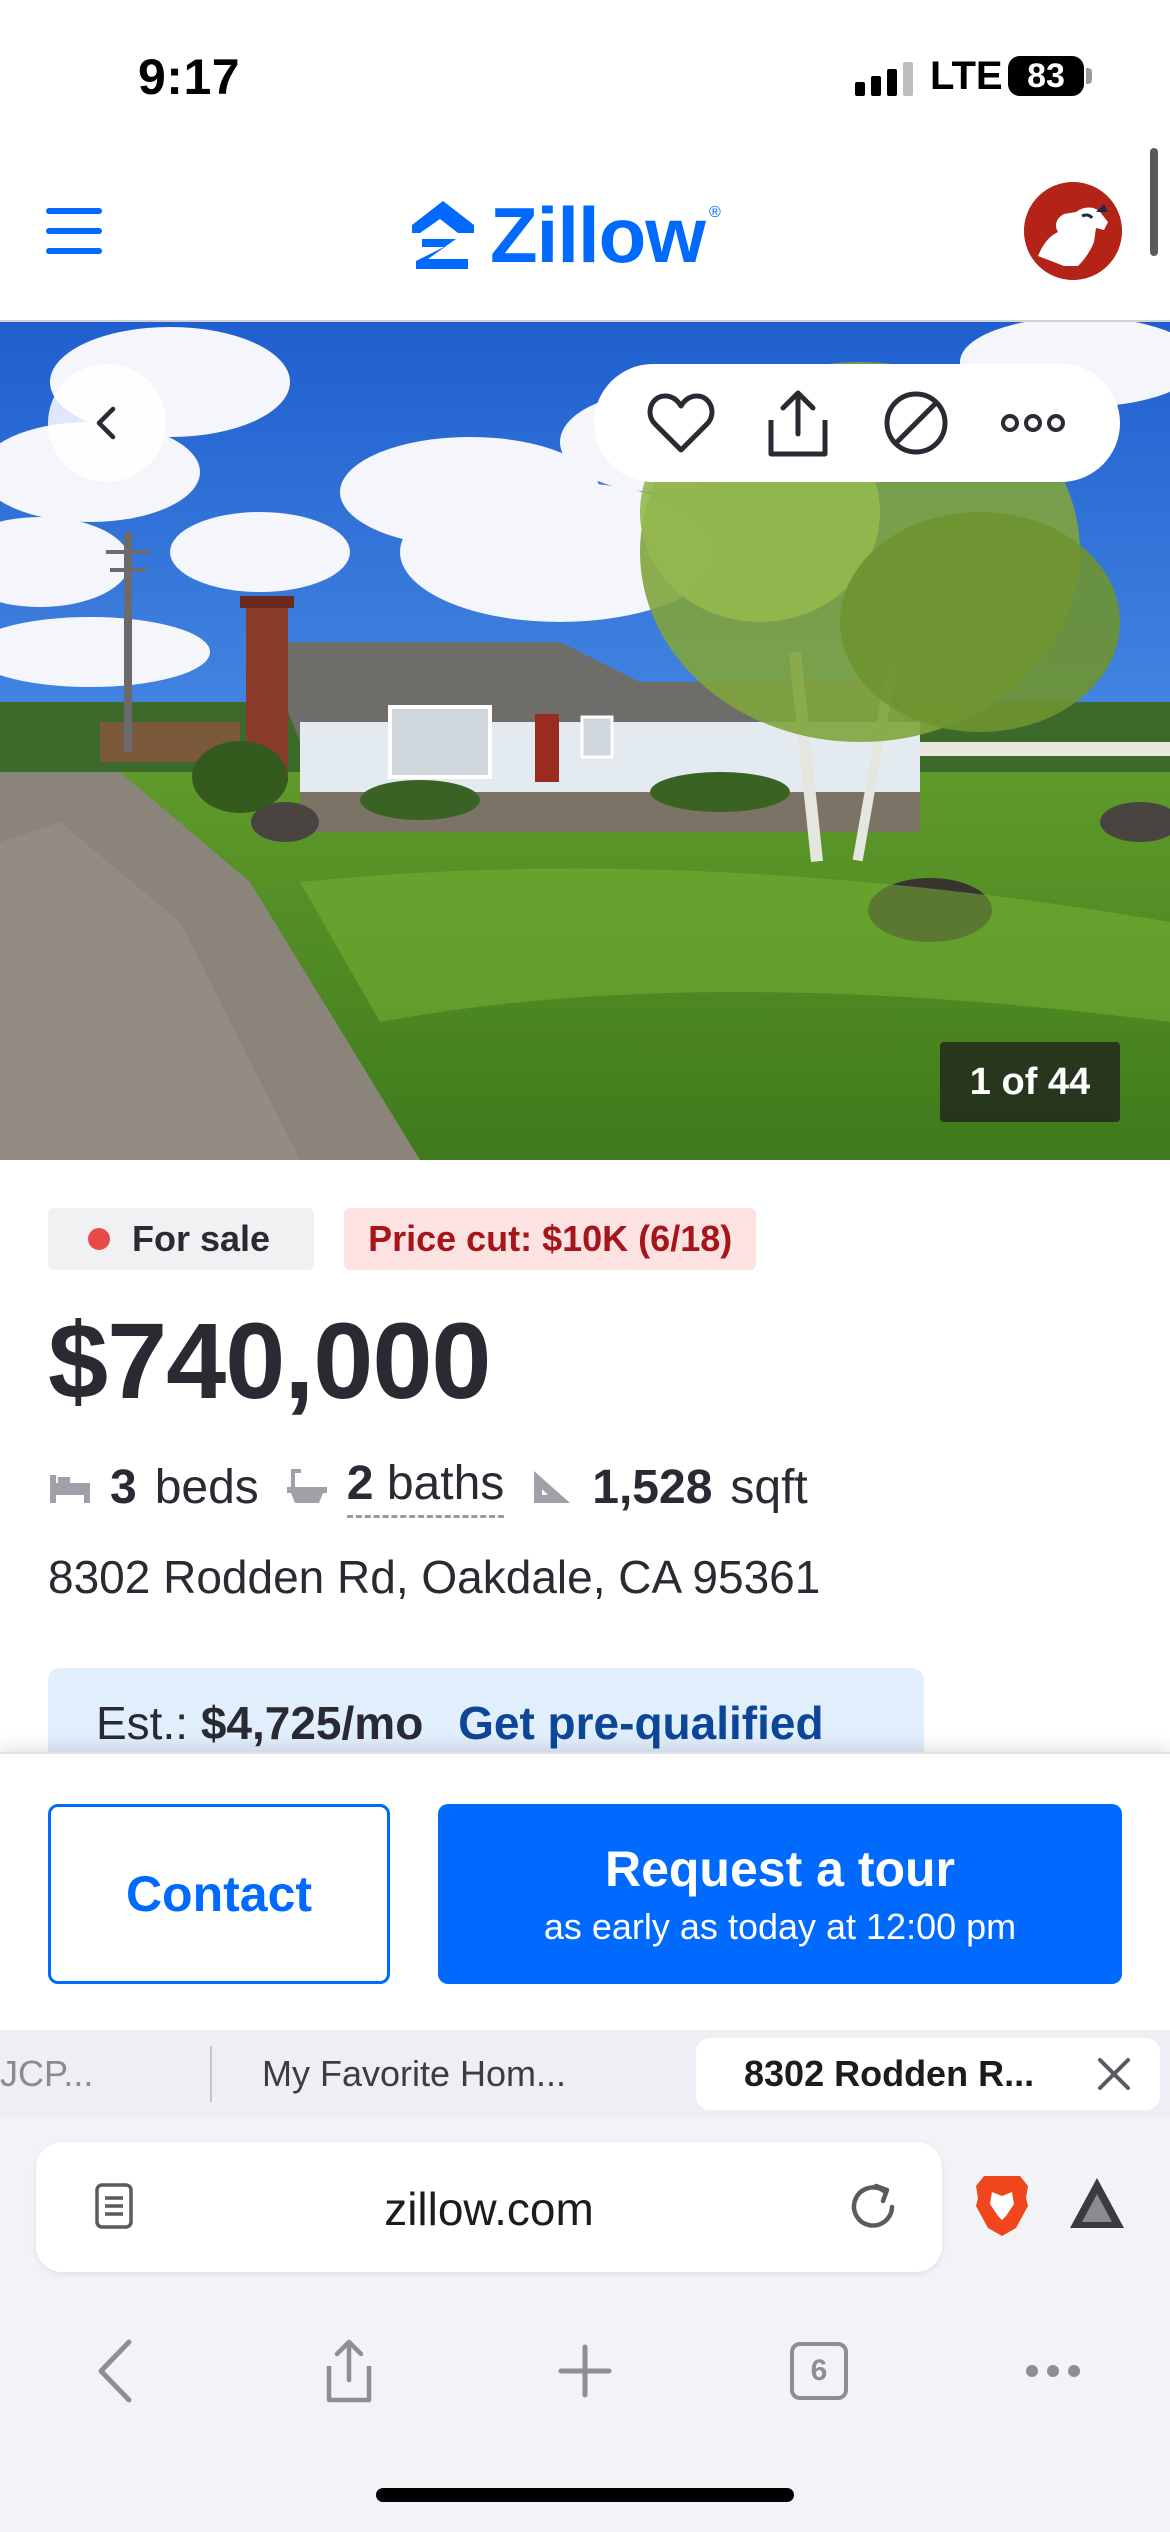 The height and width of the screenshot is (2532, 1170). Describe the element at coordinates (206, 1487) in the screenshot. I see `beds-label: beds` at that location.